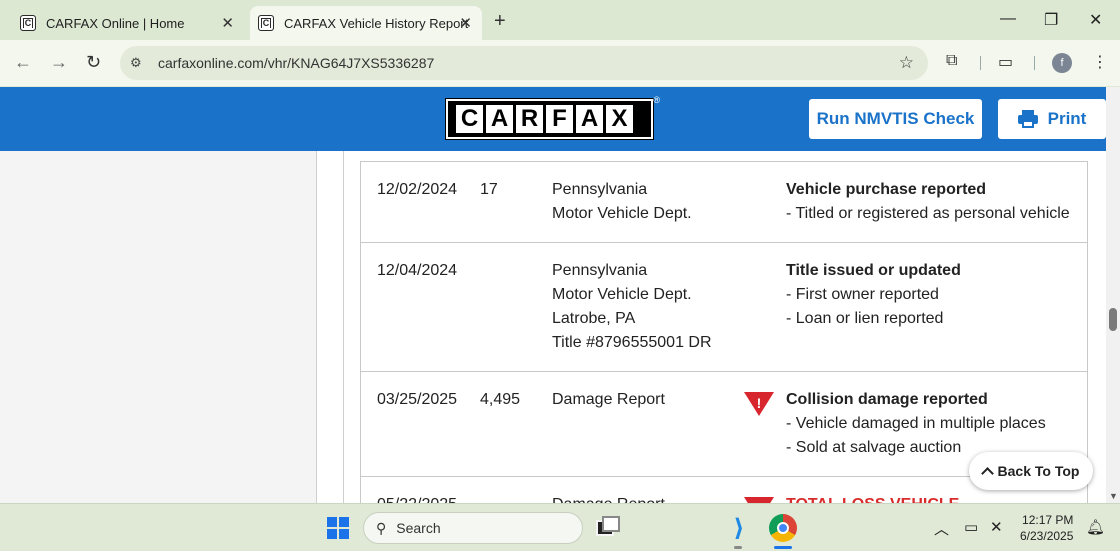 The width and height of the screenshot is (1120, 551). Describe the element at coordinates (895, 119) in the screenshot. I see `run-nmvtis-check-button: Run NMVTIS Check` at that location.